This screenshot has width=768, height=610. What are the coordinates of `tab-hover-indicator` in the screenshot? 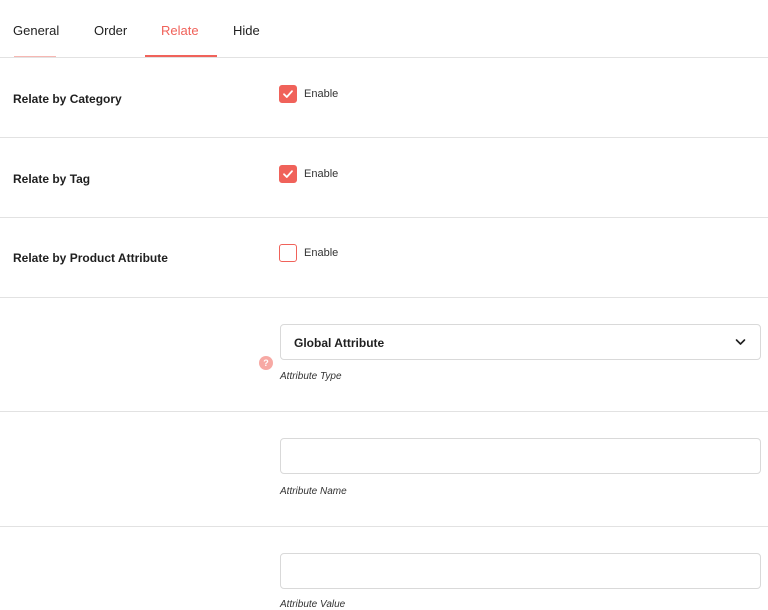 It's located at (35, 56).